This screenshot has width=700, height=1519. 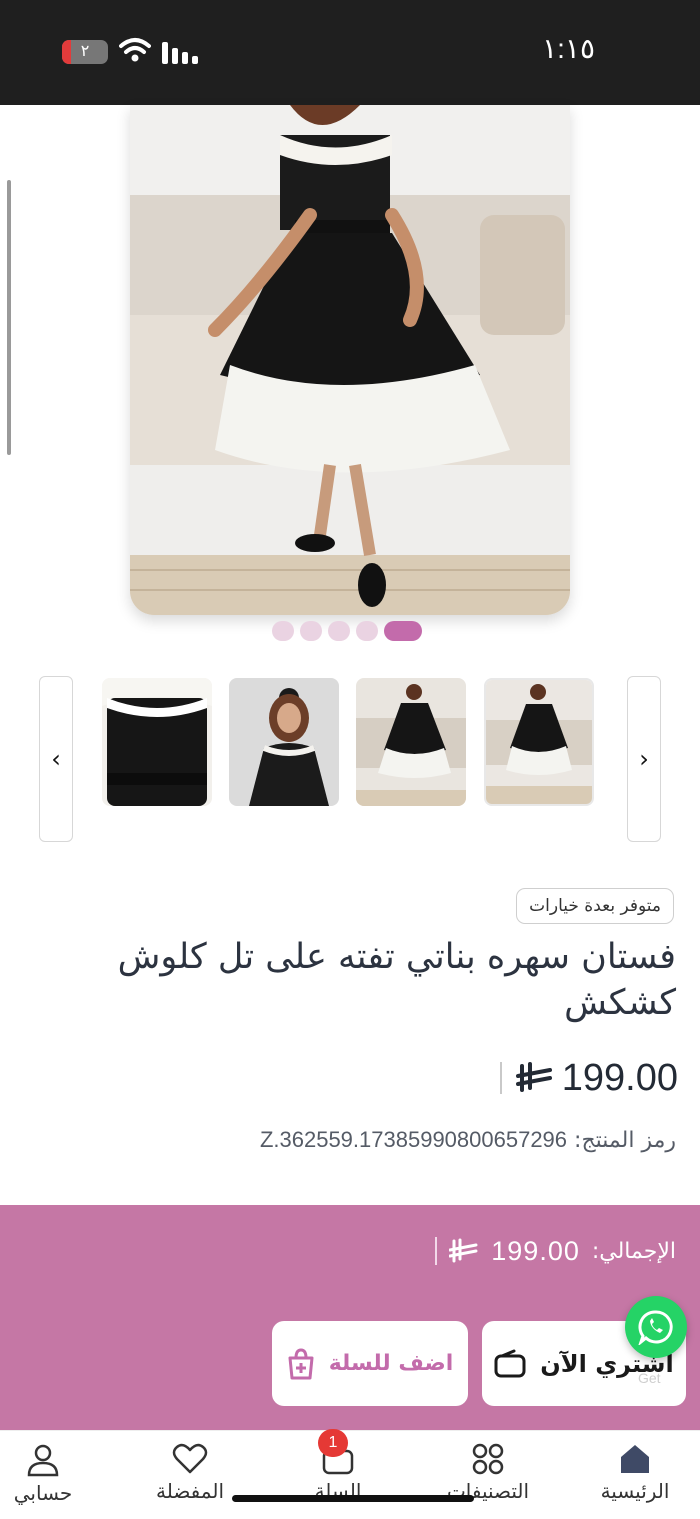 What do you see at coordinates (333, 1443) in the screenshot?
I see `cart-count-badge: 1` at bounding box center [333, 1443].